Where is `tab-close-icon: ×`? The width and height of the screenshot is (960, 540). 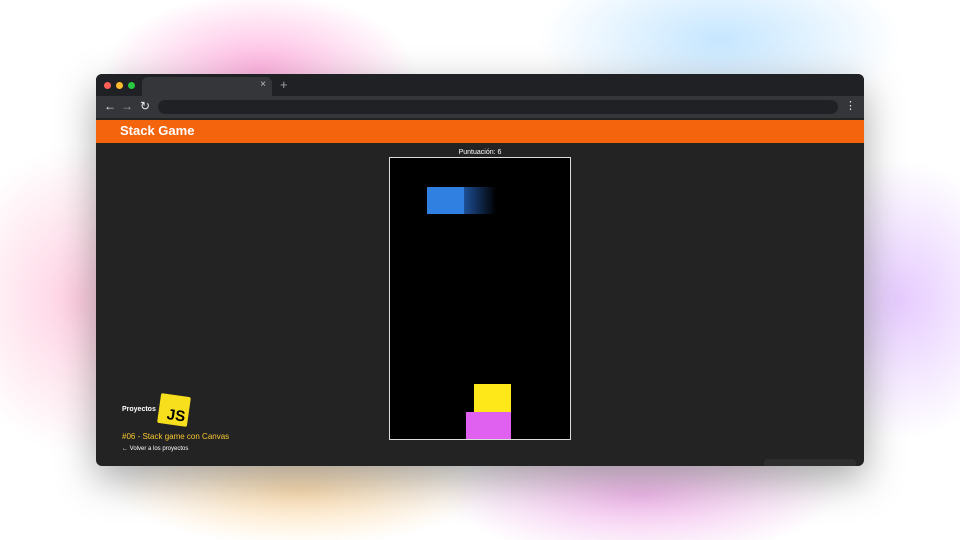 tab-close-icon: × is located at coordinates (263, 84).